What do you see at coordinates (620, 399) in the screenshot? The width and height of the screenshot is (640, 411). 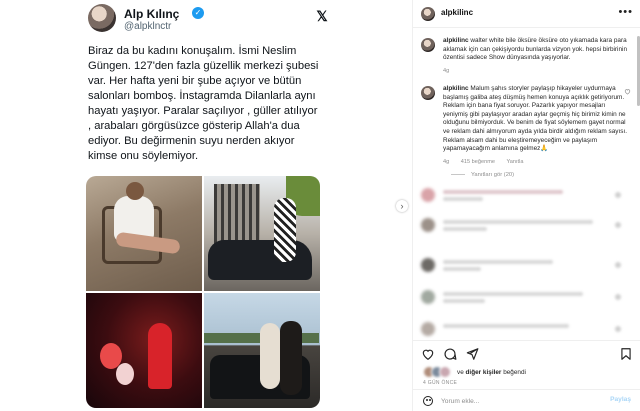 I see `post-comment-button: Paylaş` at bounding box center [620, 399].